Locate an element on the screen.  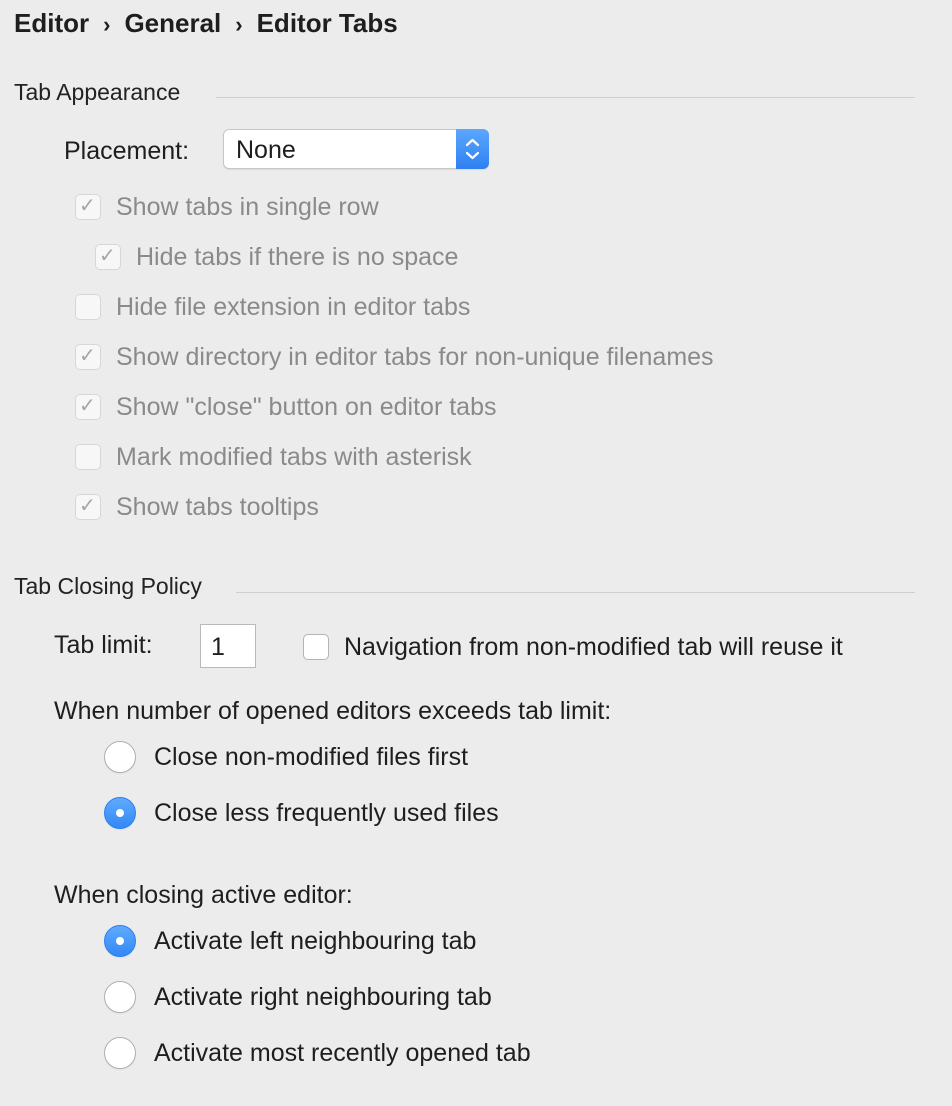
placement-select: None is located at coordinates (356, 149).